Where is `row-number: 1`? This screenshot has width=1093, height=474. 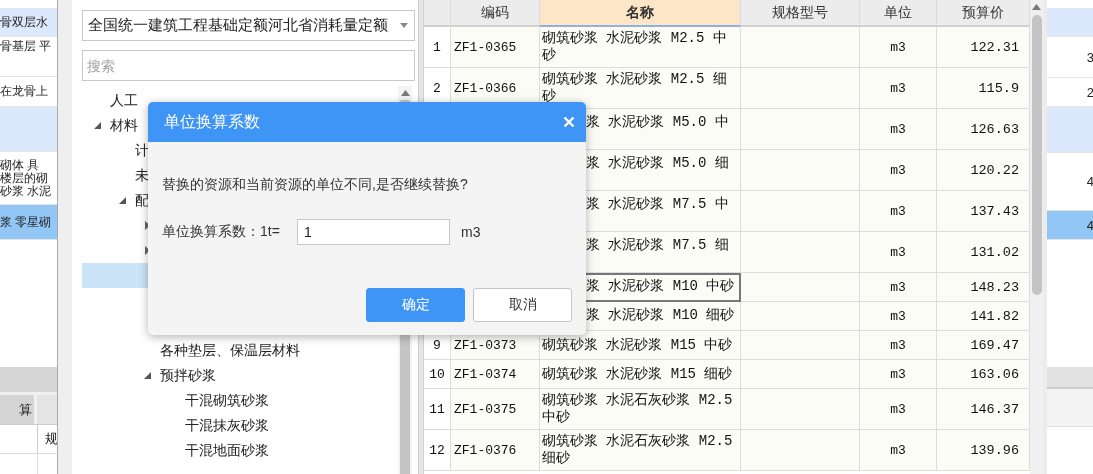 row-number: 1 is located at coordinates (437, 47).